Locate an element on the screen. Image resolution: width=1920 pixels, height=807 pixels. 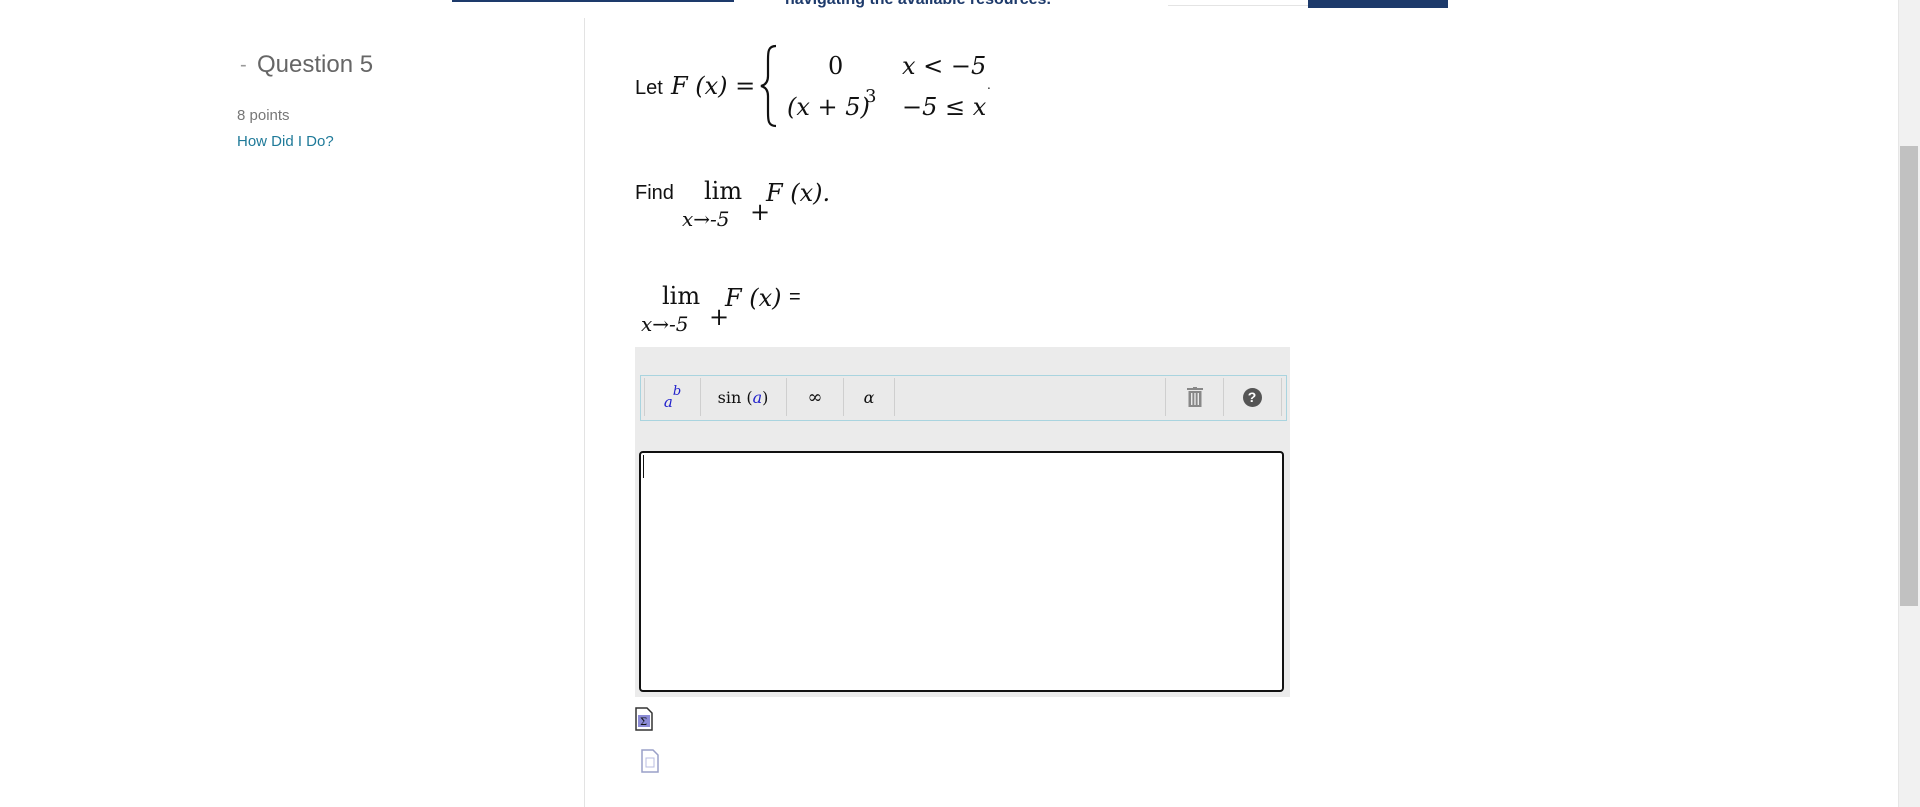
power-base: a is located at coordinates (668, 402).